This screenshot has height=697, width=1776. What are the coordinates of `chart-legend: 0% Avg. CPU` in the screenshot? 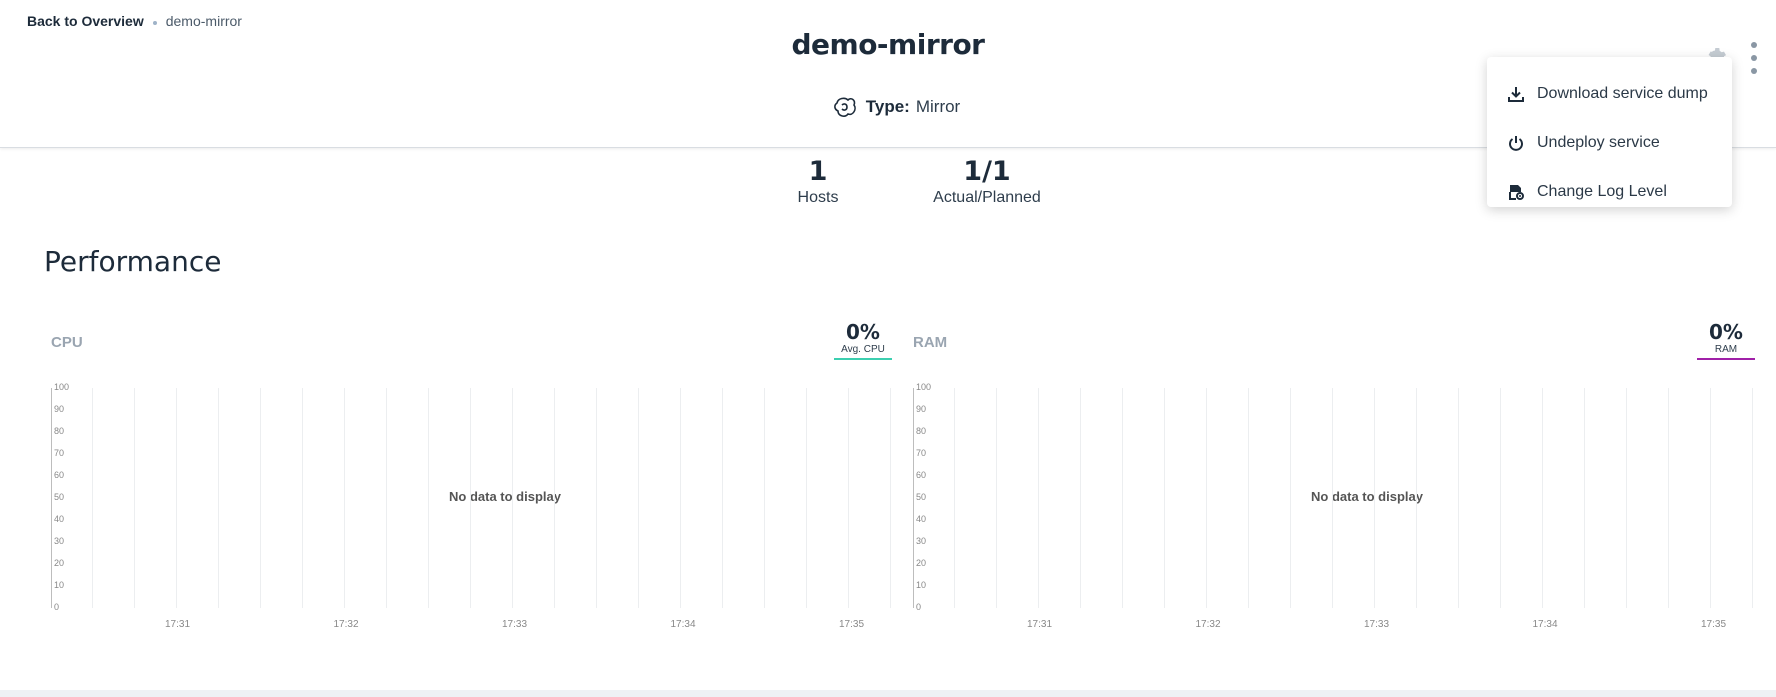 It's located at (863, 340).